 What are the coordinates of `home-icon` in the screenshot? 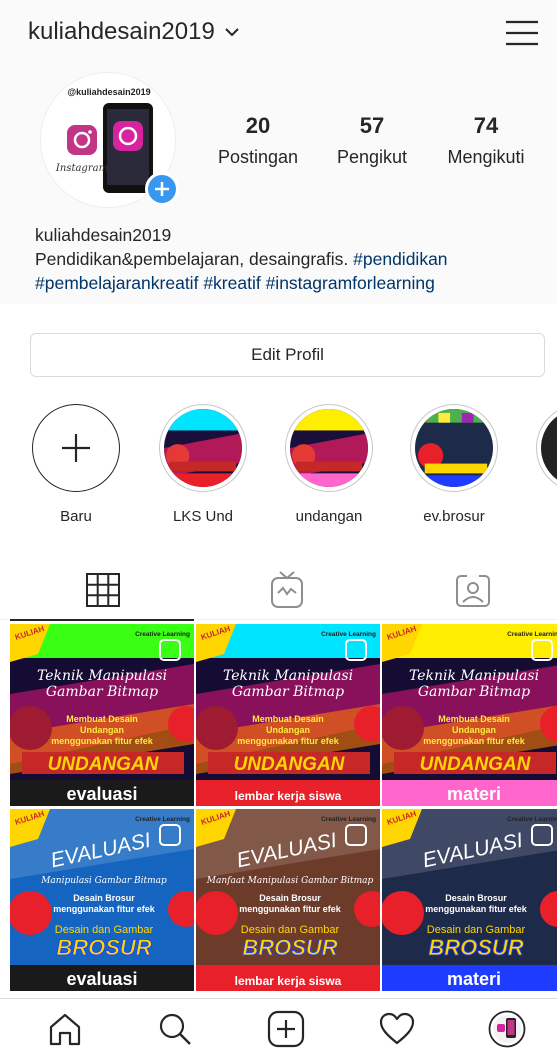 It's located at (65, 1029).